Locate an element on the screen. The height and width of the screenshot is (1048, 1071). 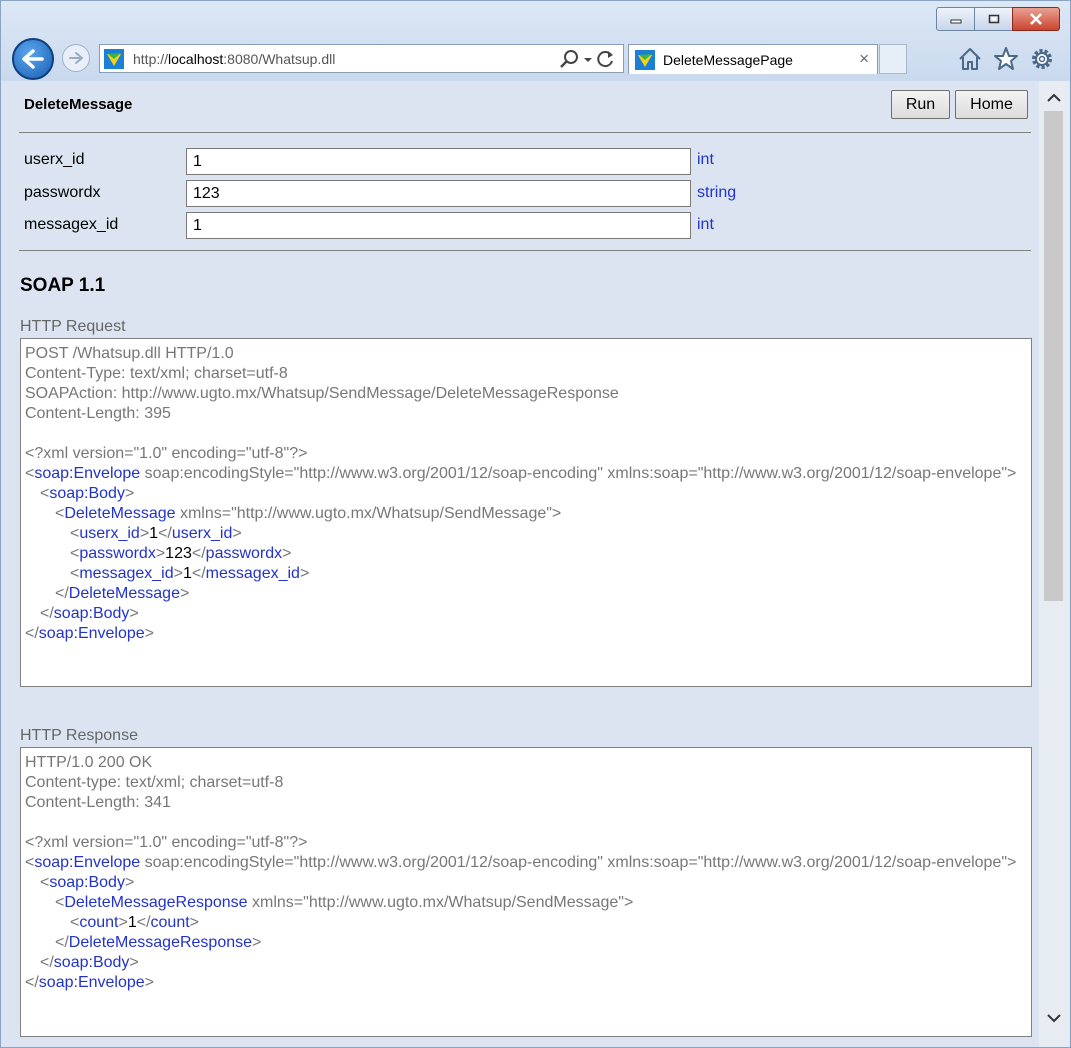
xml-param-line: <userx_id>1</userx_id> is located at coordinates (156, 533).